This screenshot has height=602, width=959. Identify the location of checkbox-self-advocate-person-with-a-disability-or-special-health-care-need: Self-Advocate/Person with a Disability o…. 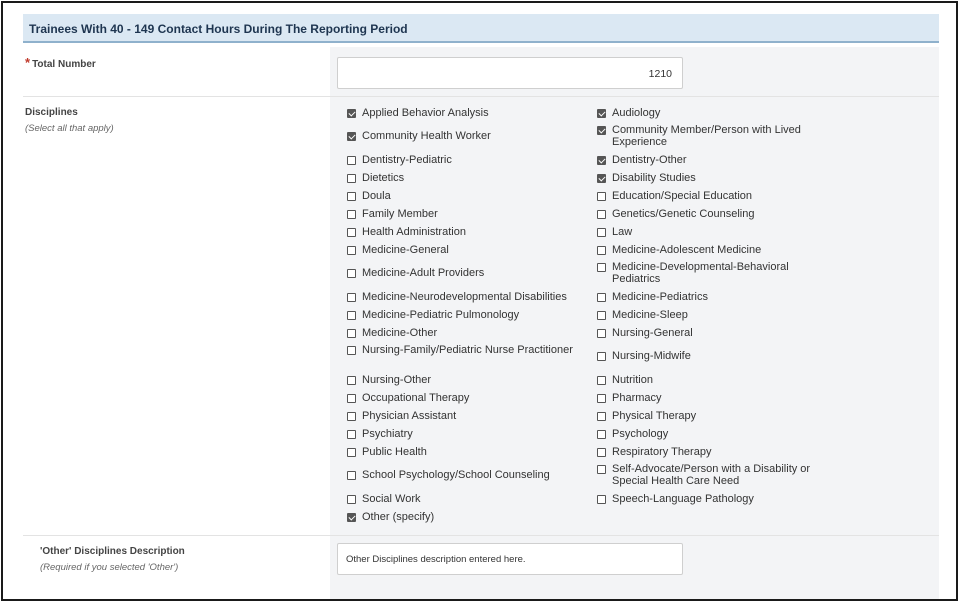
(714, 475).